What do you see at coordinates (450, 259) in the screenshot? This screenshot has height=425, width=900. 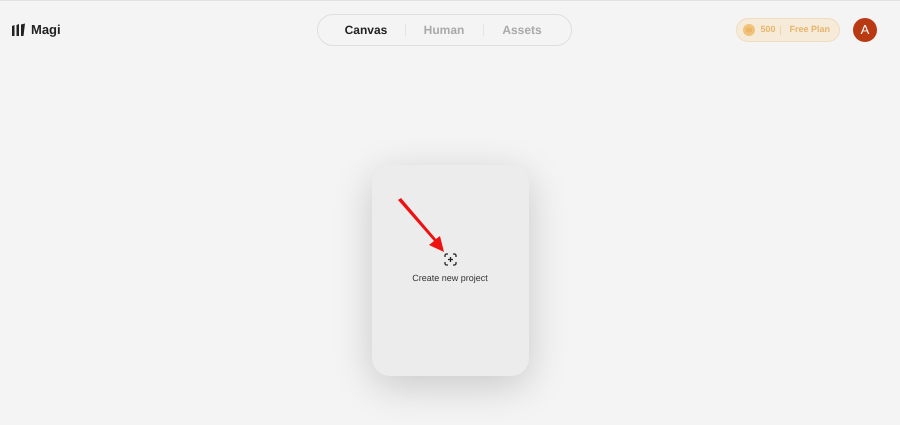 I see `add-icon` at bounding box center [450, 259].